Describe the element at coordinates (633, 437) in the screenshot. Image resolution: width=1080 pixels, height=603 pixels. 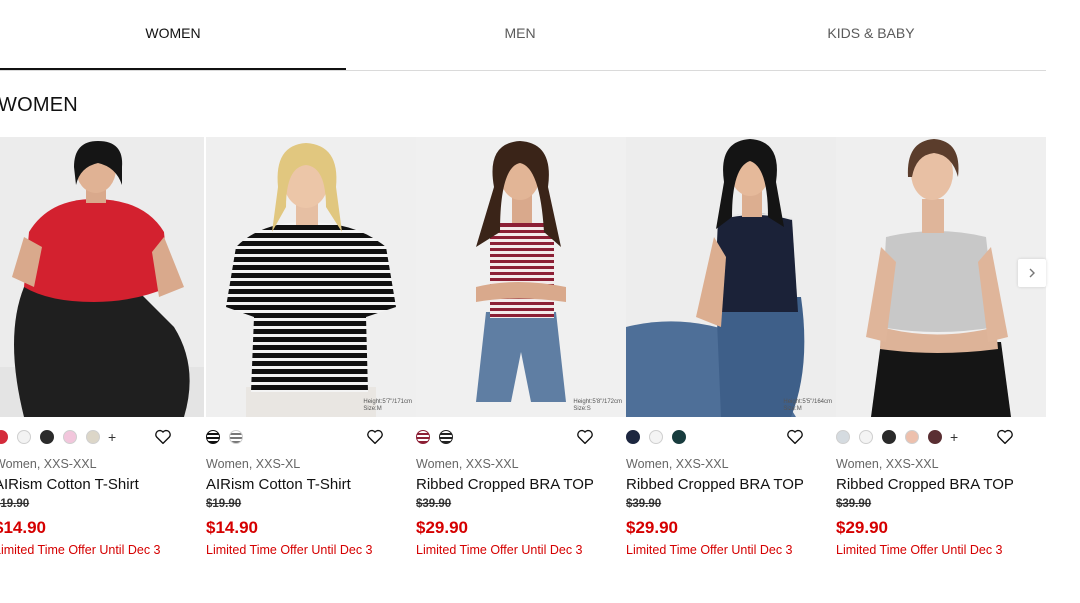
I see `color-swatch-navy` at that location.